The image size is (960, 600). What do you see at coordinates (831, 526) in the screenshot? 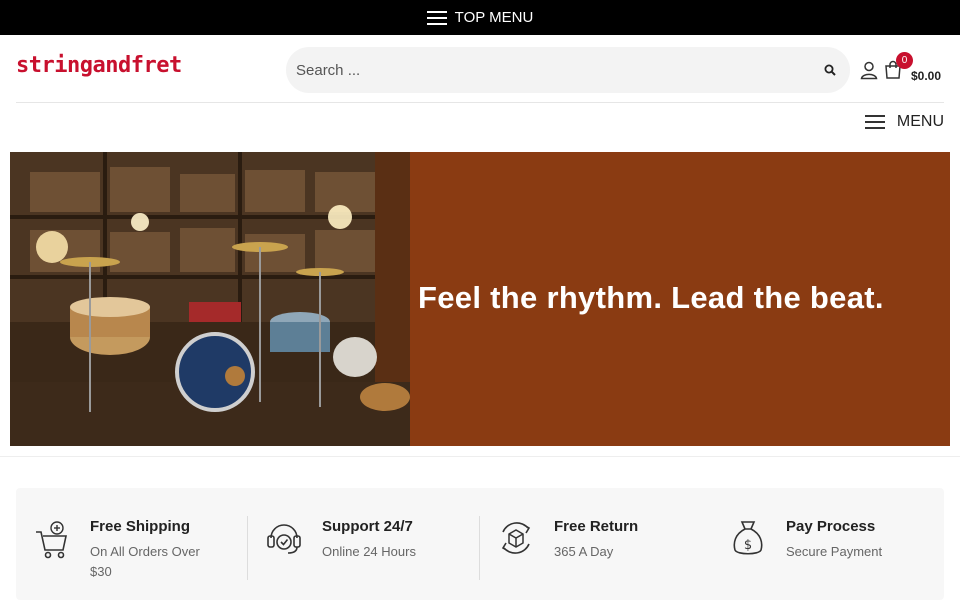
I see `feature-title: Pay Process` at bounding box center [831, 526].